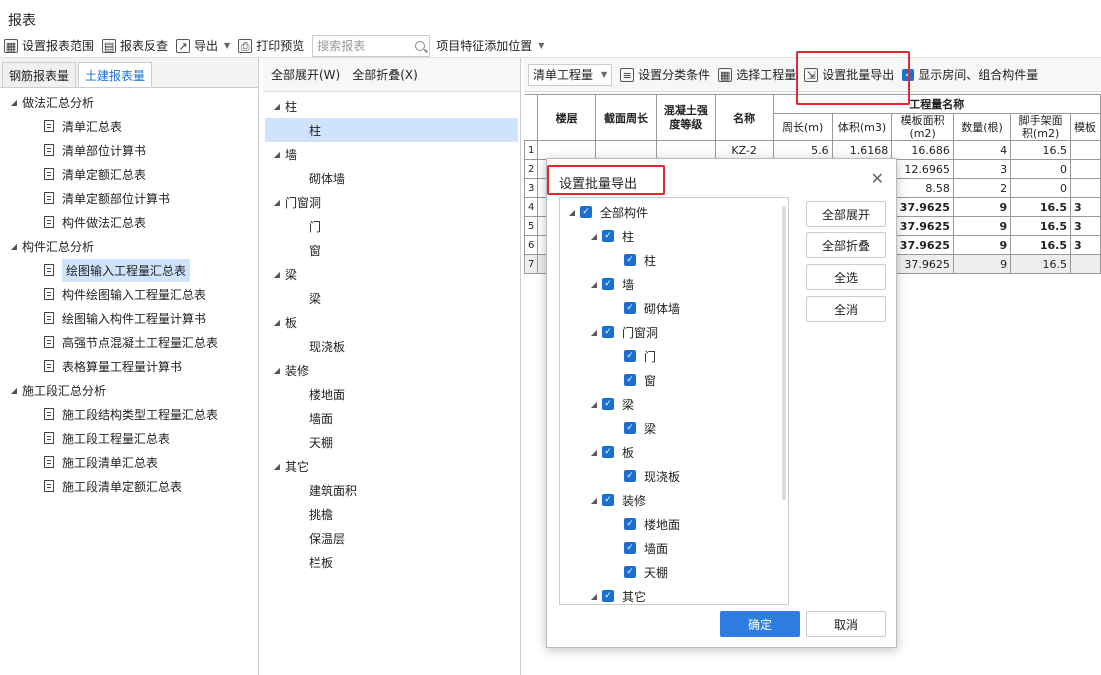  I want to click on dialog-group: ◢ ✓ 其它, so click(674, 594).